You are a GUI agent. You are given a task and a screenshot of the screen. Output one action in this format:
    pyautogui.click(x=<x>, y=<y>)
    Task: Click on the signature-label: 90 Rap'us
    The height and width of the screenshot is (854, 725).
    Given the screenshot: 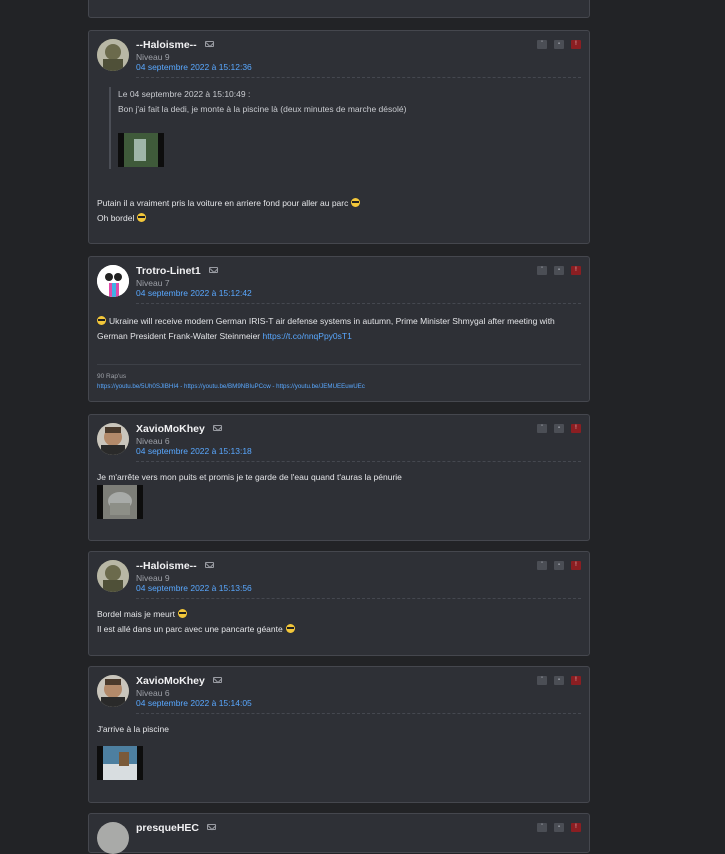 What is the action you would take?
    pyautogui.click(x=112, y=376)
    